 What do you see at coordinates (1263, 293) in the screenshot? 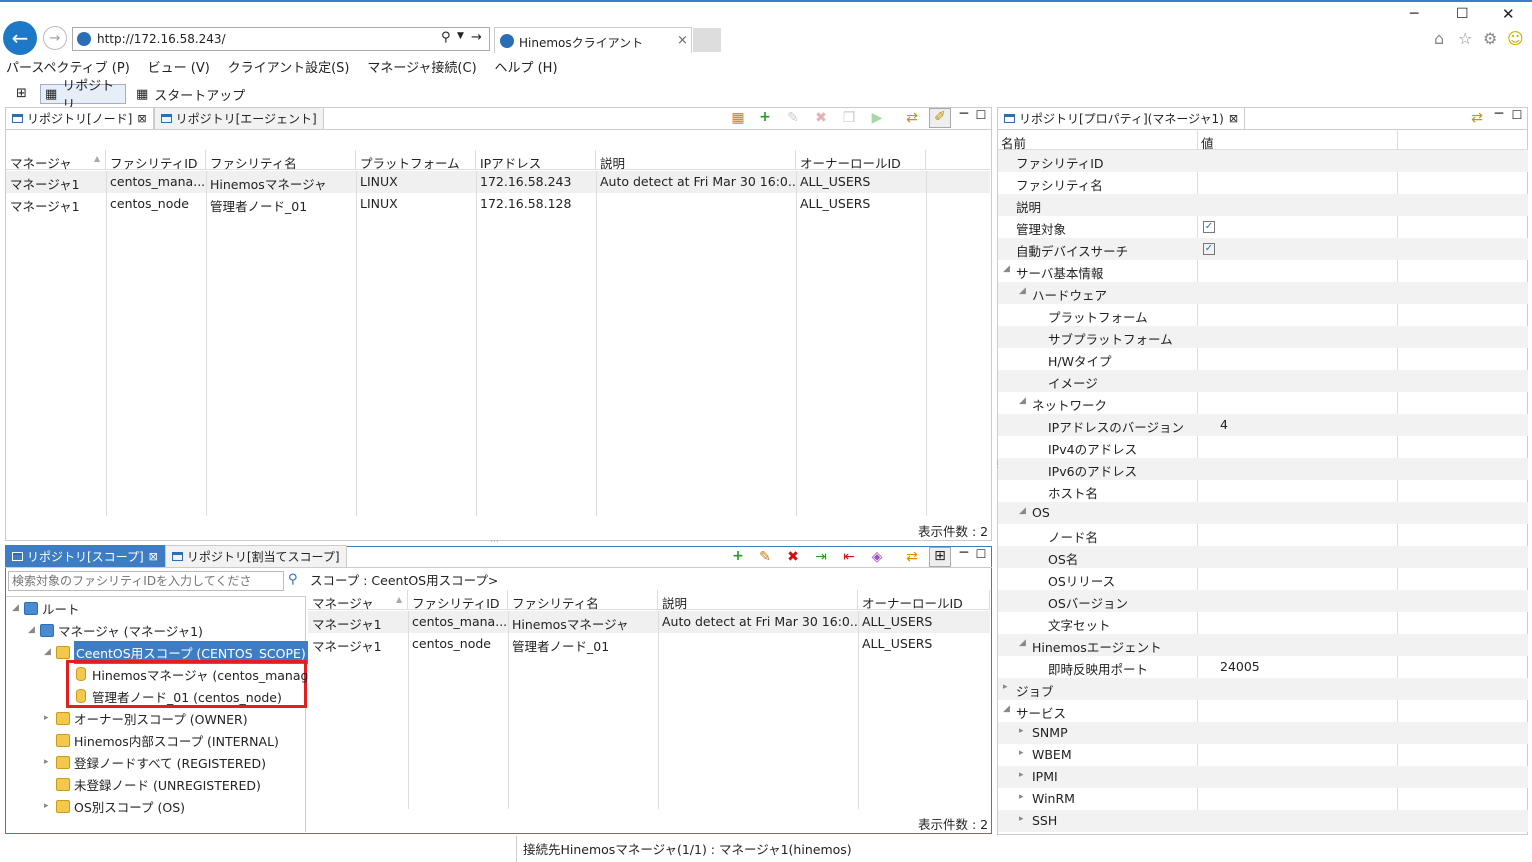
I see `property-row: ◢ ハードウェア` at bounding box center [1263, 293].